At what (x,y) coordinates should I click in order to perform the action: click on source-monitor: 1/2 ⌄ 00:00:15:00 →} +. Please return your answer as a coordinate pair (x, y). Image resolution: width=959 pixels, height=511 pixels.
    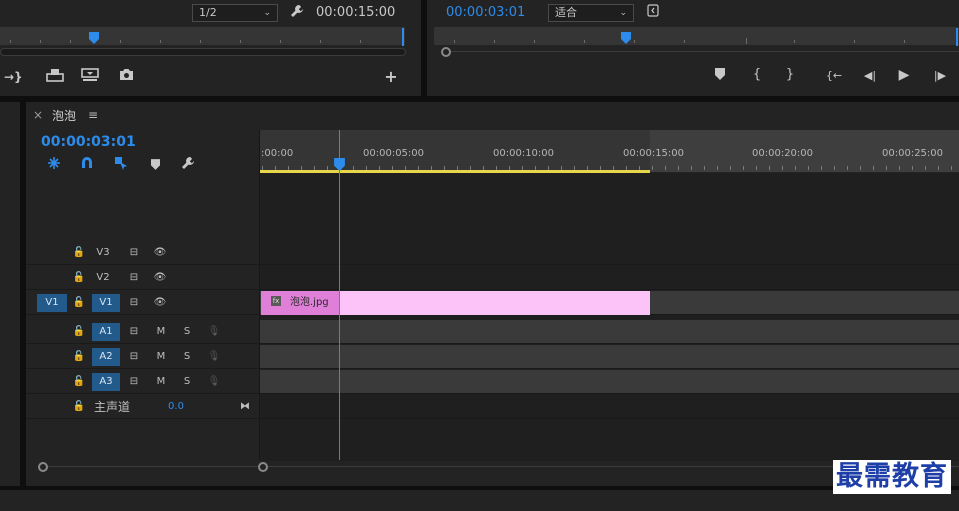
    Looking at the image, I should click on (210, 48).